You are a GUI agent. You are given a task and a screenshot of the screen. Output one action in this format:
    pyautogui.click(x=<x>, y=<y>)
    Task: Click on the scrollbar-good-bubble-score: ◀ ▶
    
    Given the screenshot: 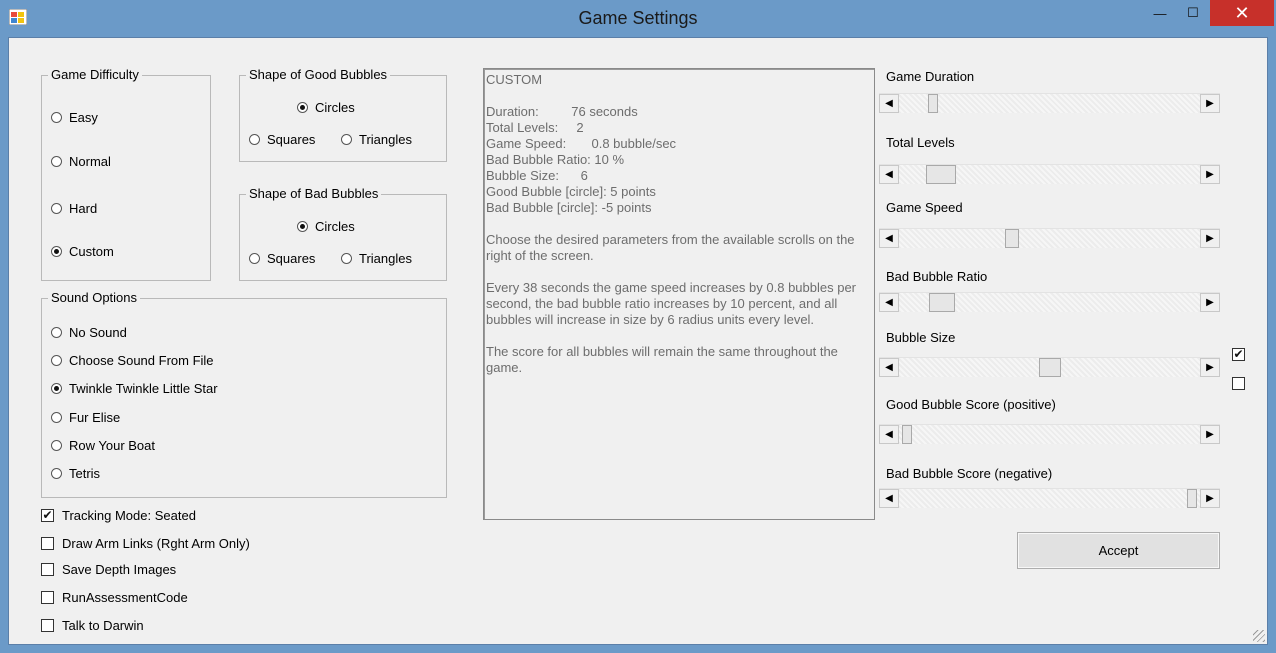 What is the action you would take?
    pyautogui.click(x=1049, y=434)
    